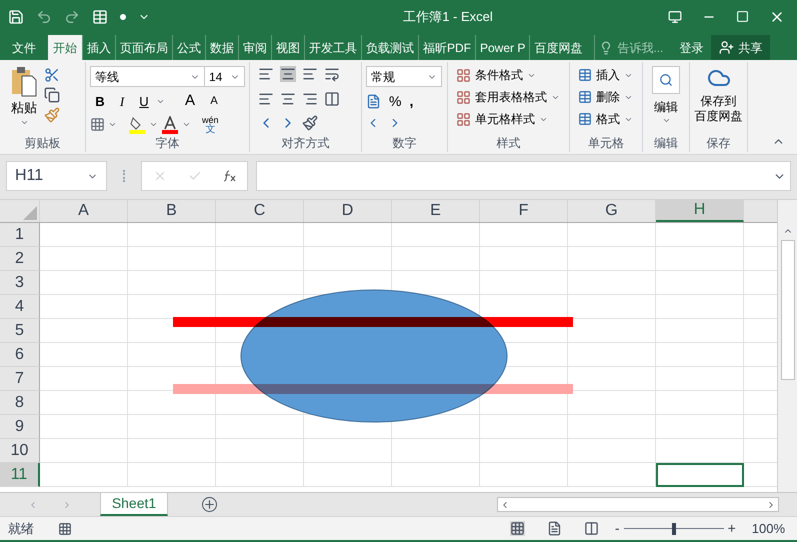  What do you see at coordinates (666, 80) in the screenshot?
I see `search-icon` at bounding box center [666, 80].